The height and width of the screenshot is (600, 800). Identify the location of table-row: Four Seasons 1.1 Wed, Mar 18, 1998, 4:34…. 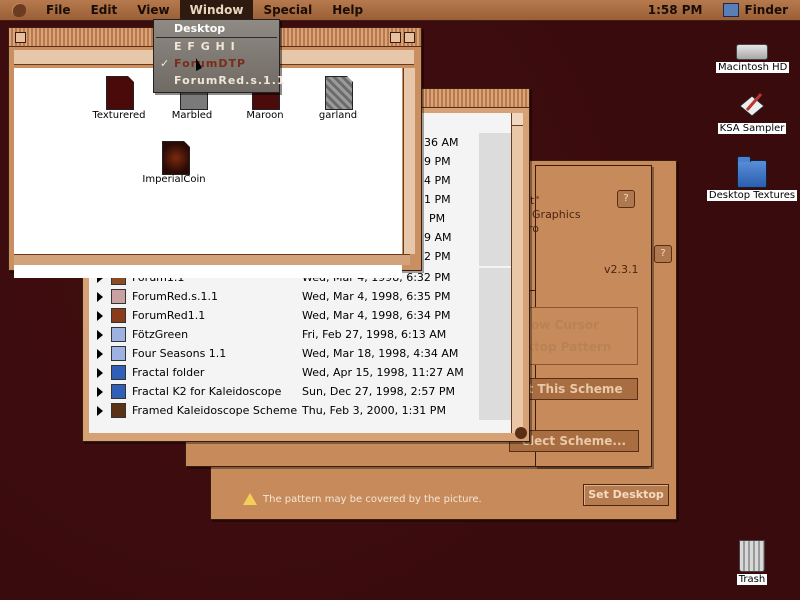
(300, 353).